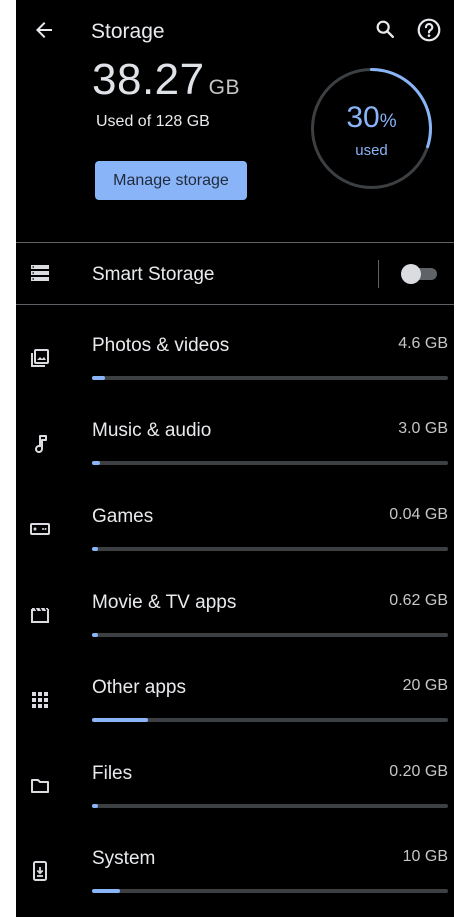 Image resolution: width=462 pixels, height=917 pixels. I want to click on category-size: 0.62 GB, so click(418, 600).